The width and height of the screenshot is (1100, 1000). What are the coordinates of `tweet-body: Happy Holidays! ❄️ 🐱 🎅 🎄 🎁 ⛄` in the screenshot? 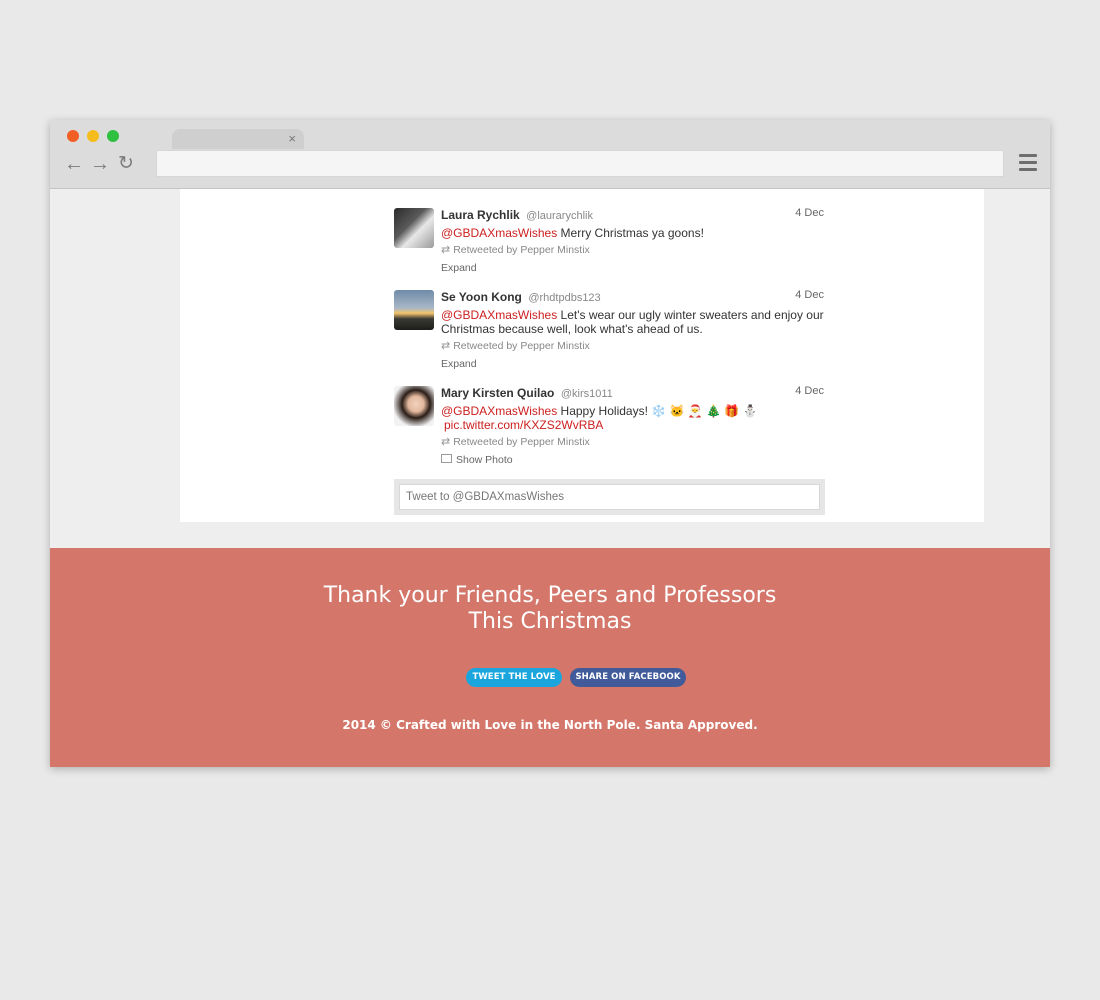 It's located at (657, 411).